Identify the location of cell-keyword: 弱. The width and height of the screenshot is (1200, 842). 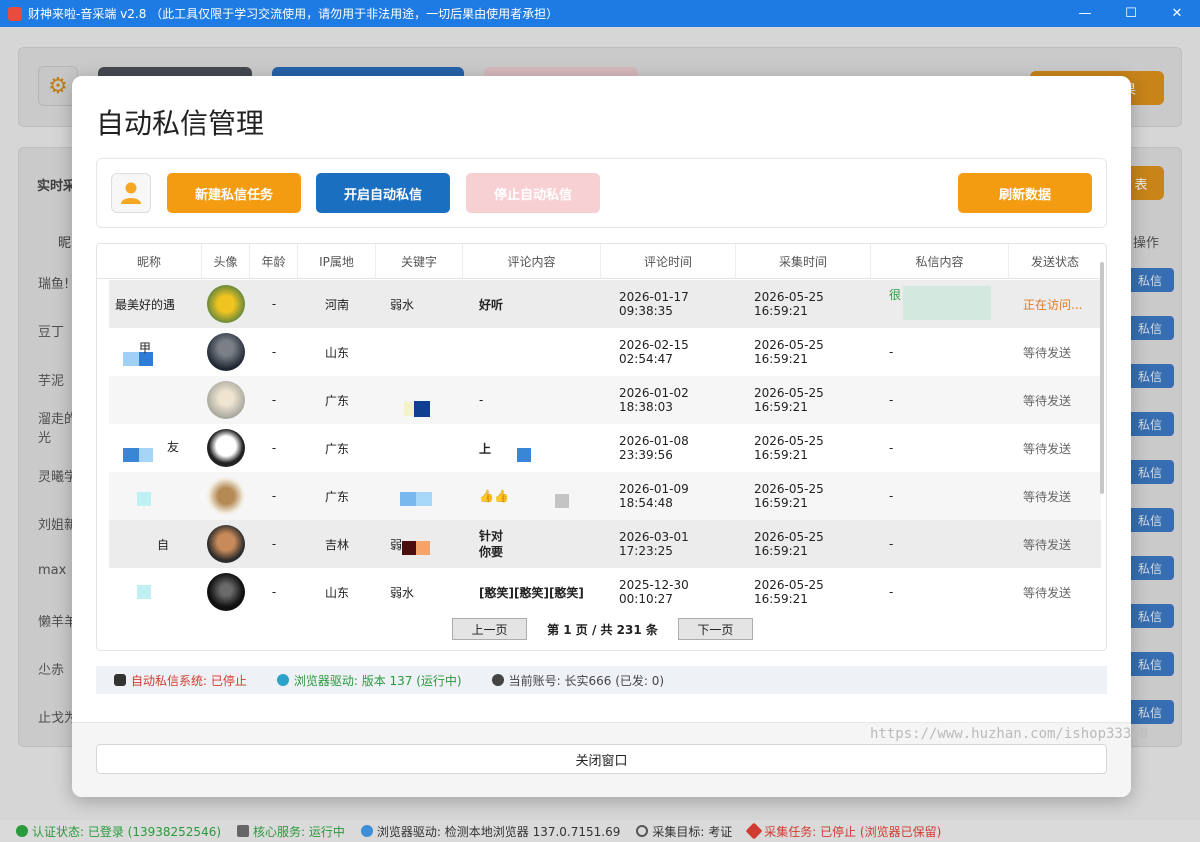
(419, 544).